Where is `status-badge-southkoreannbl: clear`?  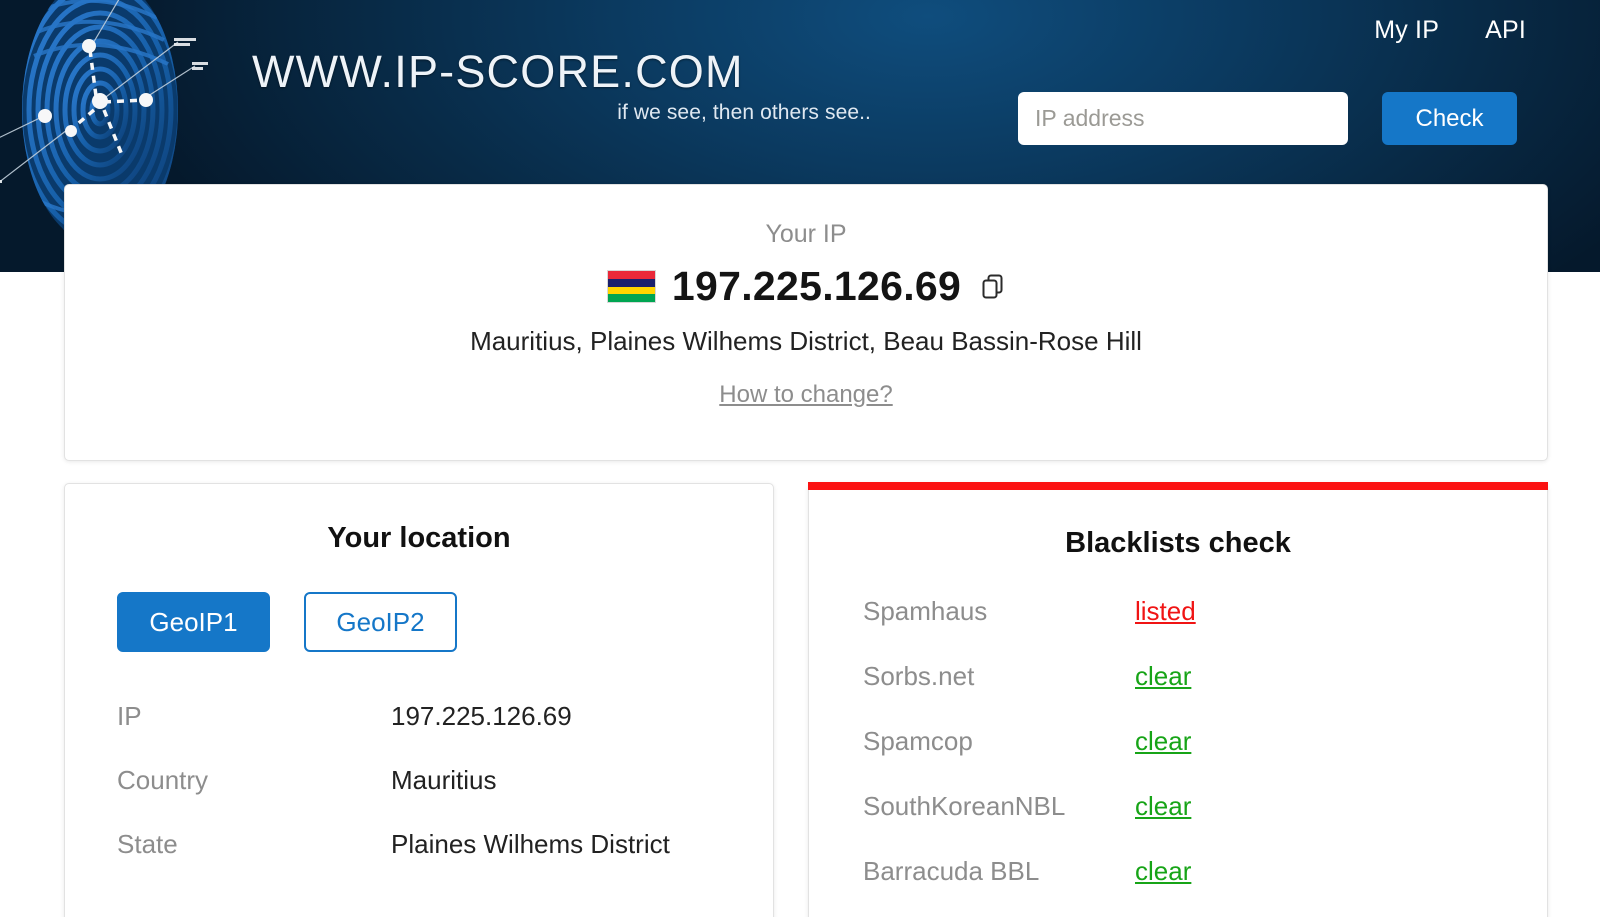 status-badge-southkoreannbl: clear is located at coordinates (1163, 806).